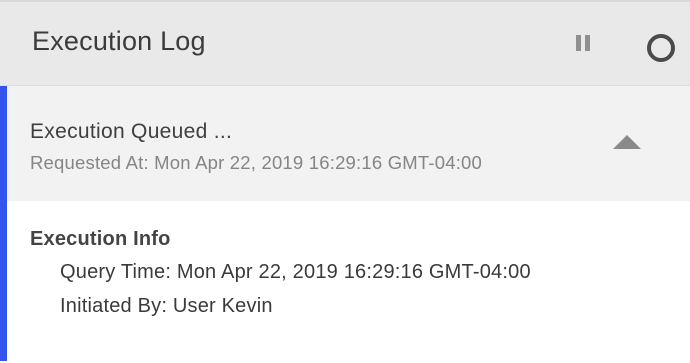  I want to click on details-title: Execution Info, so click(100, 239).